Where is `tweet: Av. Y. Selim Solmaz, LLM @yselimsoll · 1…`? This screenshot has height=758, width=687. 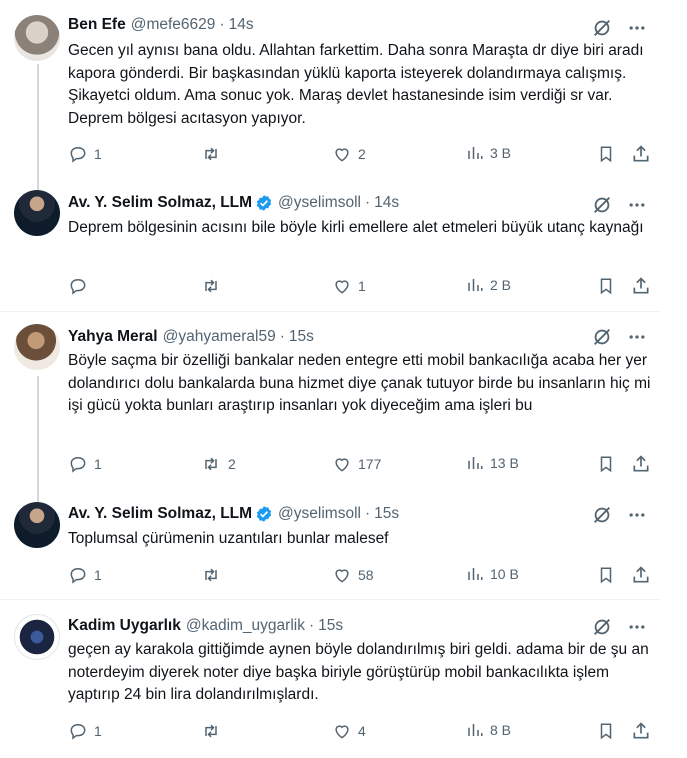
tweet: Av. Y. Selim Solmaz, LLM @yselimsoll · 1… is located at coordinates (343, 544).